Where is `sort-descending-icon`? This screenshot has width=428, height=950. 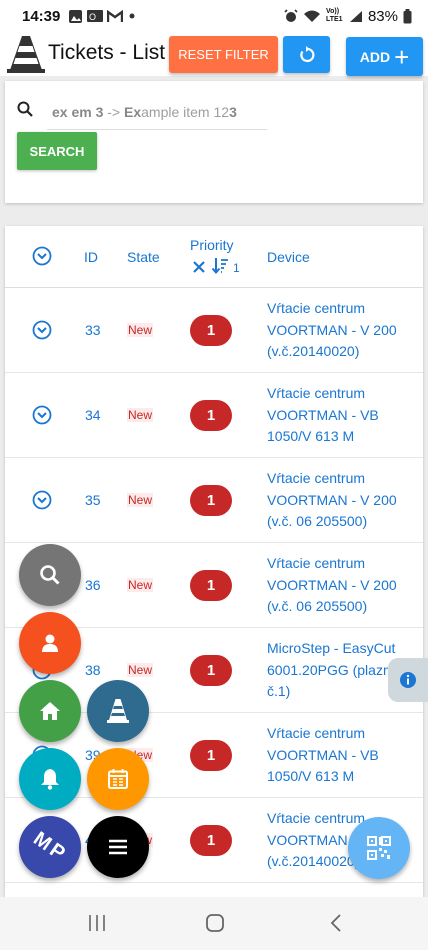
sort-descending-icon is located at coordinates (220, 266).